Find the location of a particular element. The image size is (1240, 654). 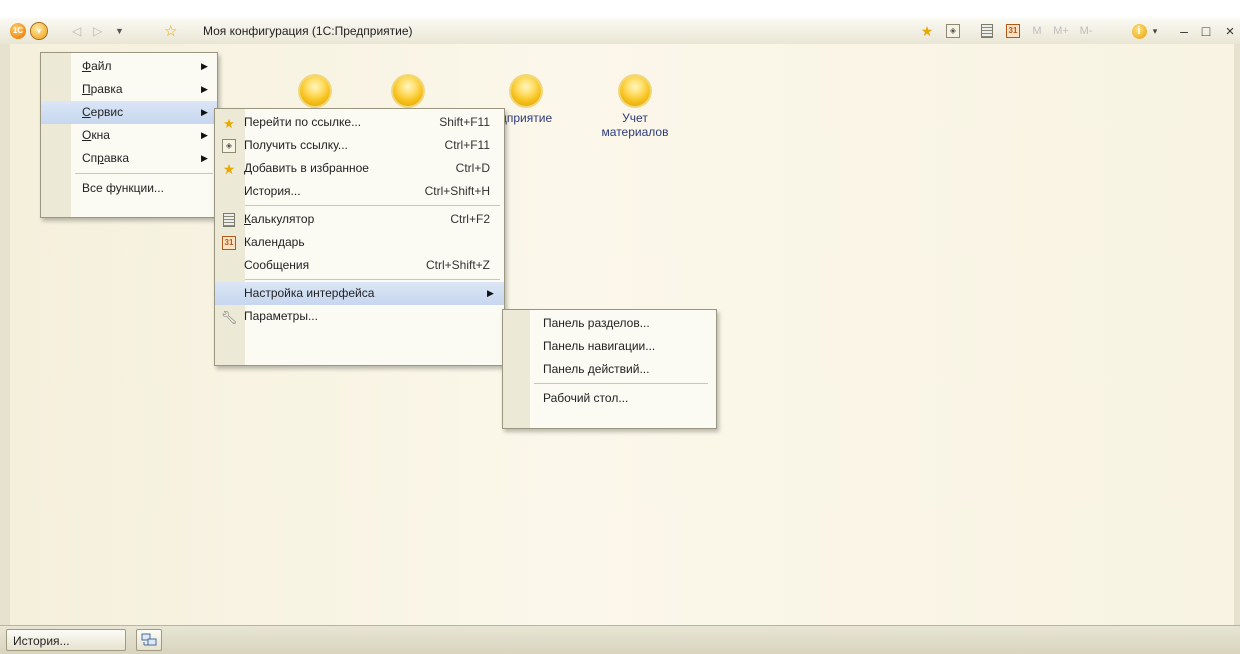

forward-arrow-icon: ▷ is located at coordinates (98, 31).